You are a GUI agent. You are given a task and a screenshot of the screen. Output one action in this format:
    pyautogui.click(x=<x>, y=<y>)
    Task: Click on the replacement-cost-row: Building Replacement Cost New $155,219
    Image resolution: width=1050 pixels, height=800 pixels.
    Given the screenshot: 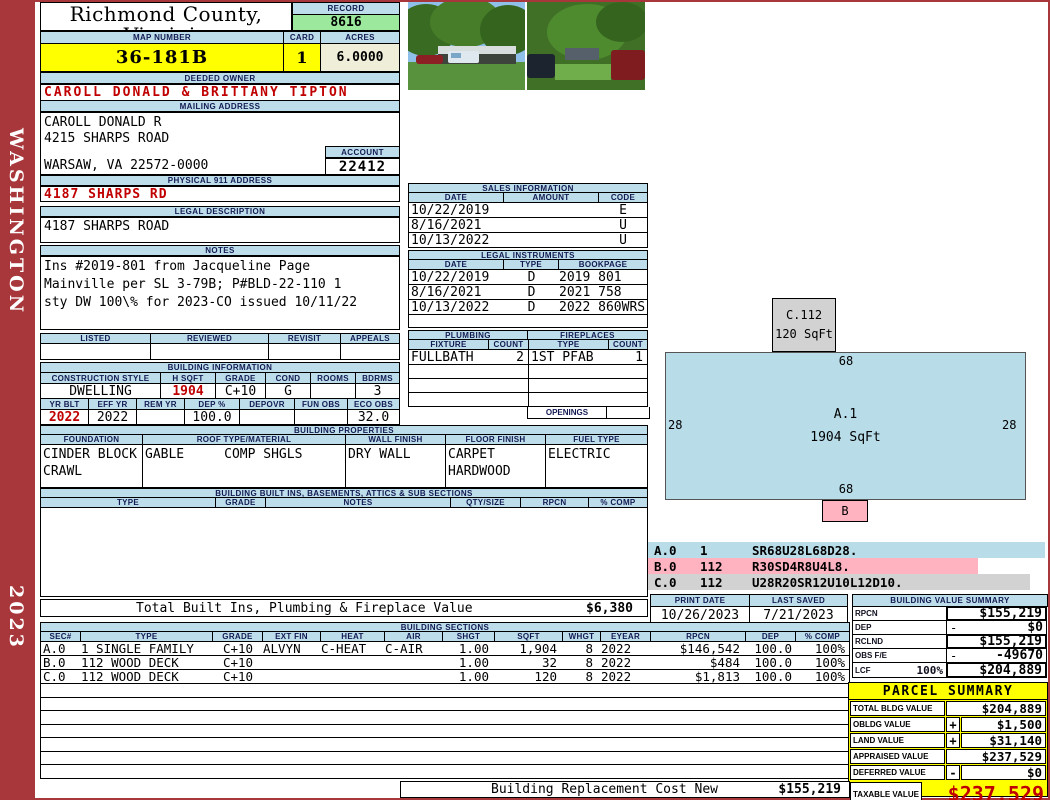 What is the action you would take?
    pyautogui.click(x=625, y=789)
    